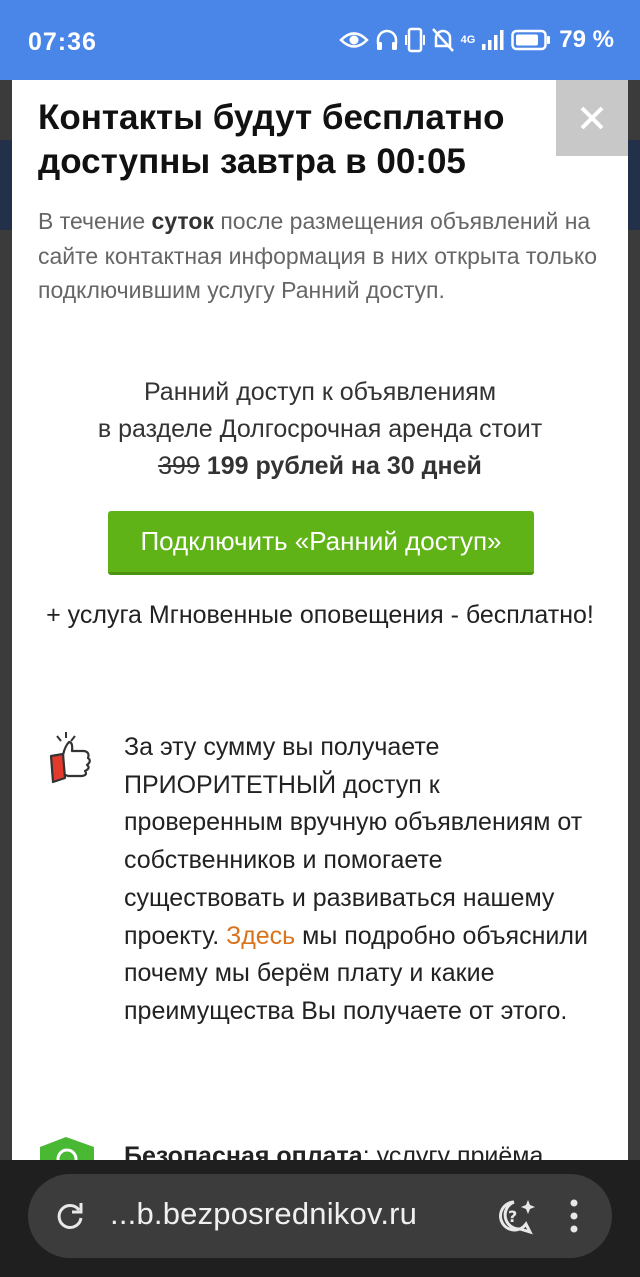 This screenshot has width=640, height=1277. Describe the element at coordinates (386, 39) in the screenshot. I see `headphones-icon` at that location.